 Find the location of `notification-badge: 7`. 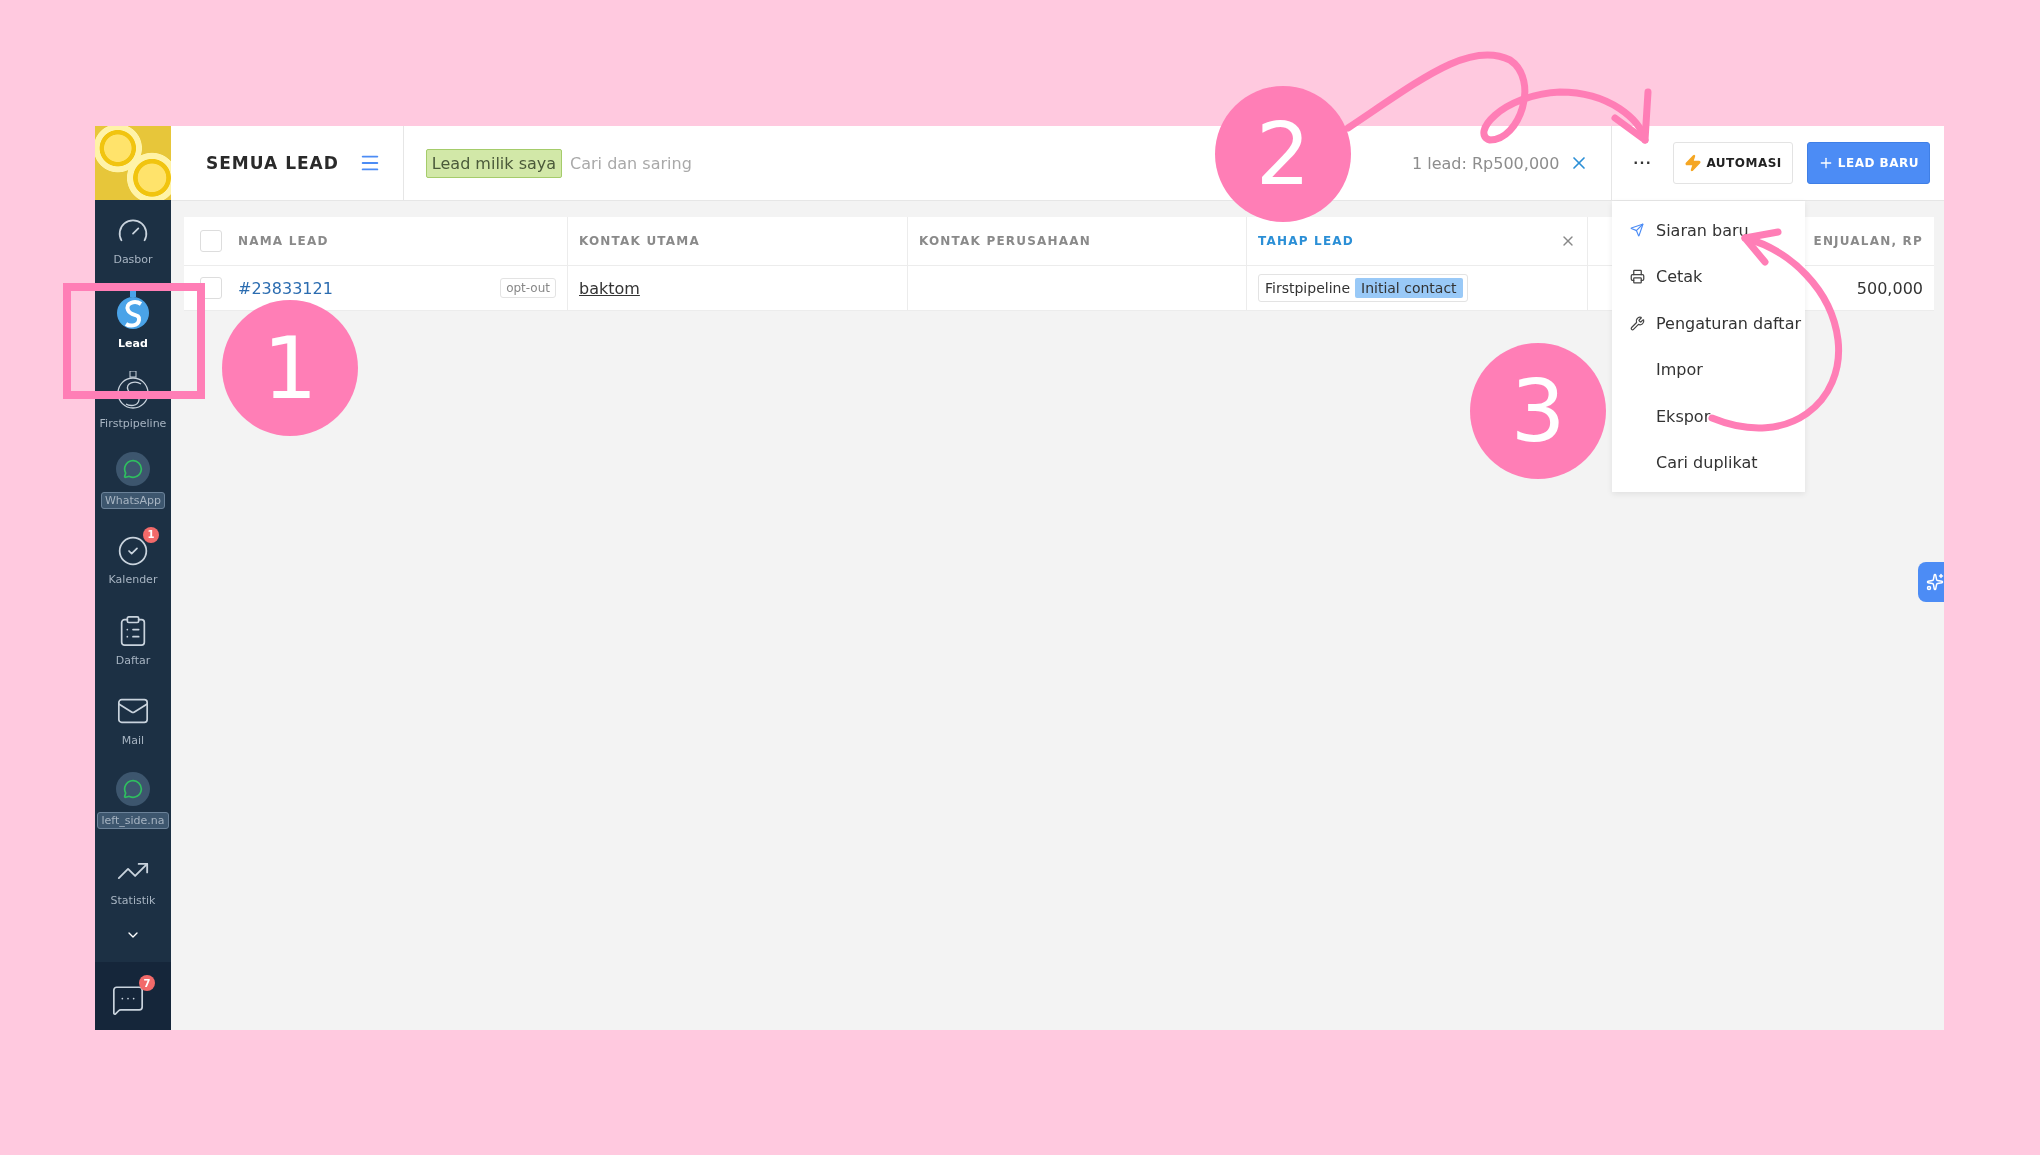

notification-badge: 7 is located at coordinates (147, 983).